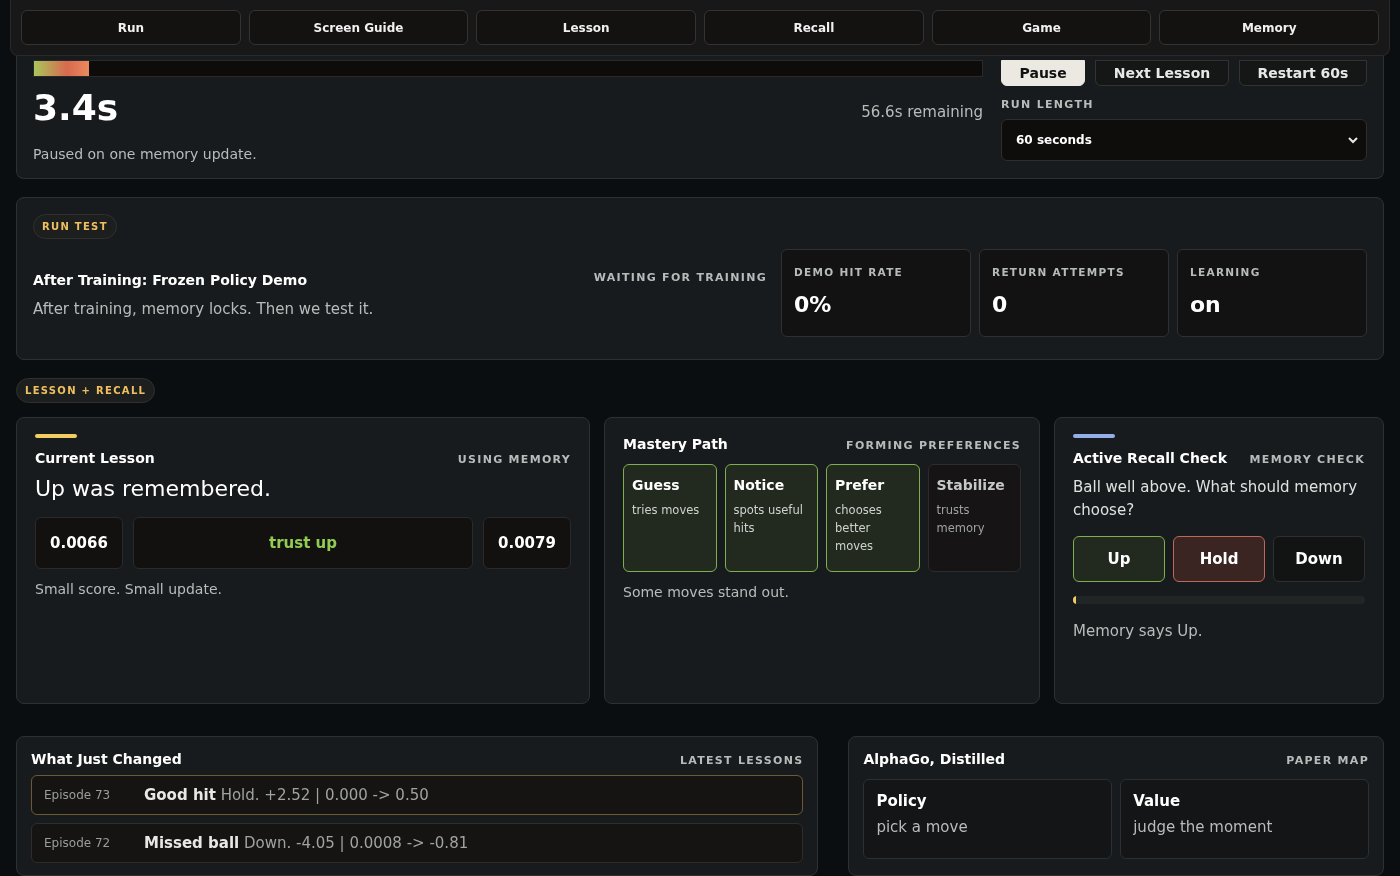  I want to click on change-label: trust up, so click(303, 542).